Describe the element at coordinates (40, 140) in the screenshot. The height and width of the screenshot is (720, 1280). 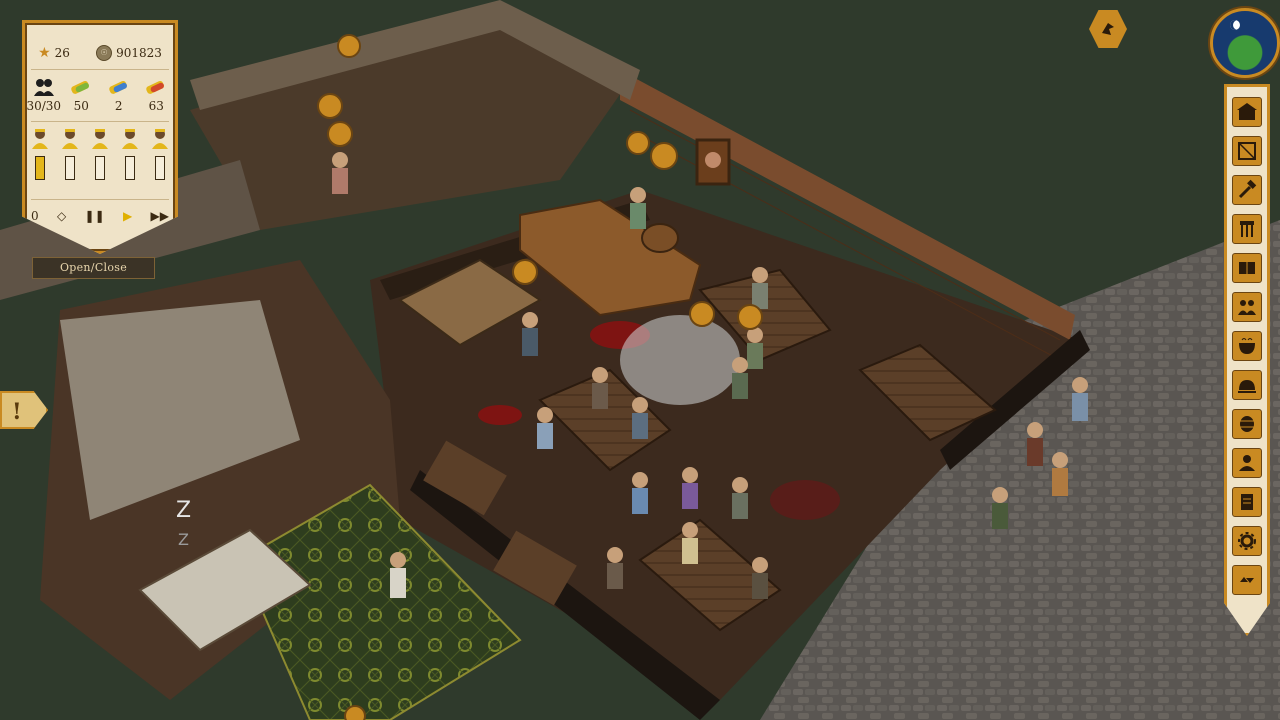
I see `worker-cook-icon` at that location.